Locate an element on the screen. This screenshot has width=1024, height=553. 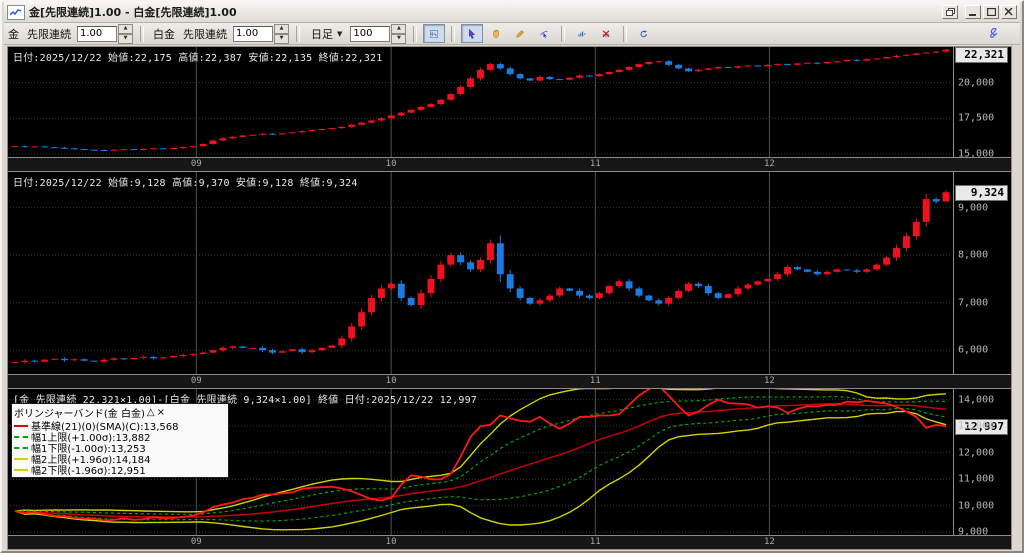
gold-last-price-badge: 22,321 is located at coordinates (981, 55).